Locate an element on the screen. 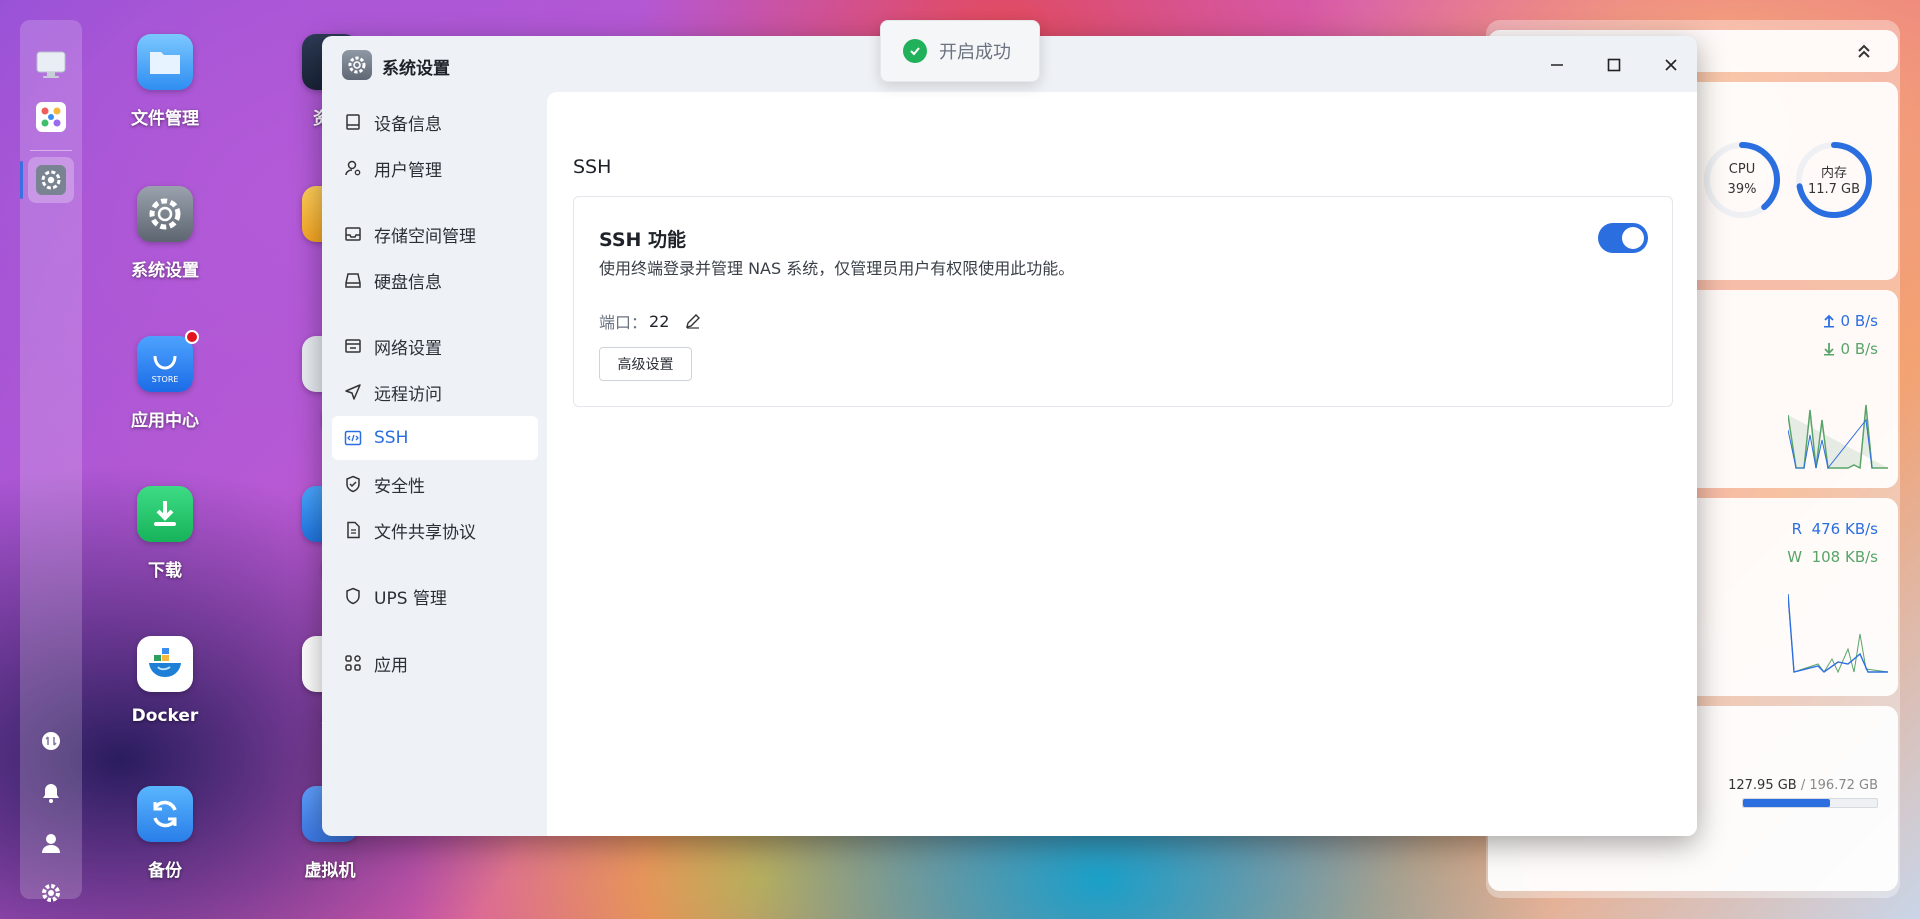 Image resolution: width=1920 pixels, height=919 pixels. disk-io-sparkline is located at coordinates (1838, 634).